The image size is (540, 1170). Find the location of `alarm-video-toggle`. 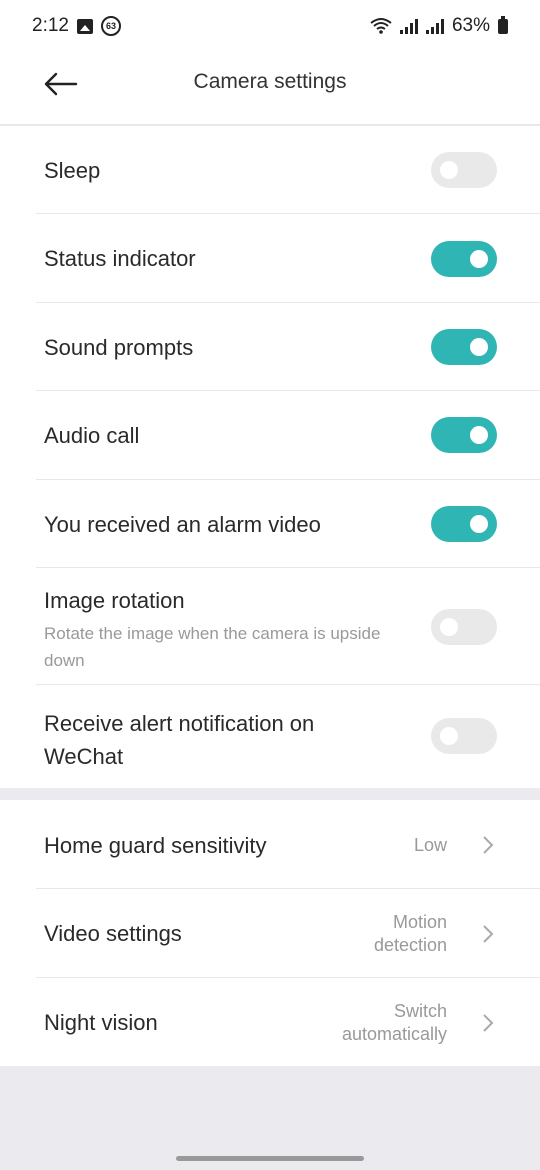

alarm-video-toggle is located at coordinates (464, 524).